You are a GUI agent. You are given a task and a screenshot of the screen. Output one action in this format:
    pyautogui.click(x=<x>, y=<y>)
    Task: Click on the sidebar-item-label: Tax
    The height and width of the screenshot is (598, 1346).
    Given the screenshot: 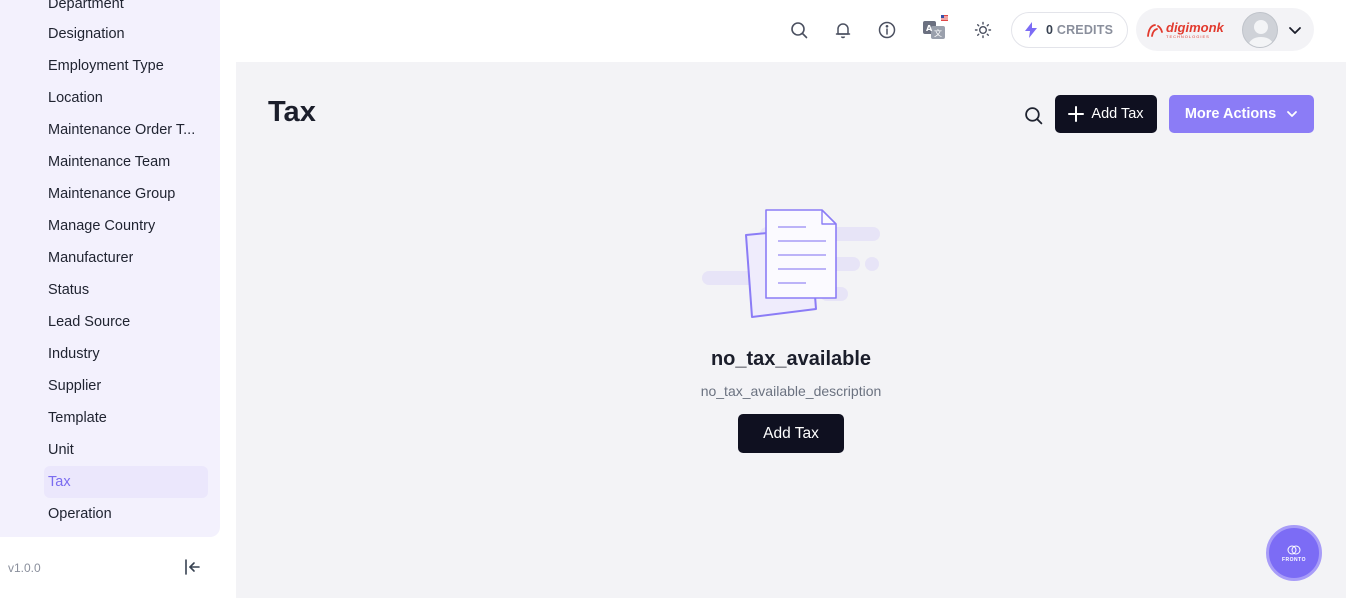 What is the action you would take?
    pyautogui.click(x=59, y=482)
    